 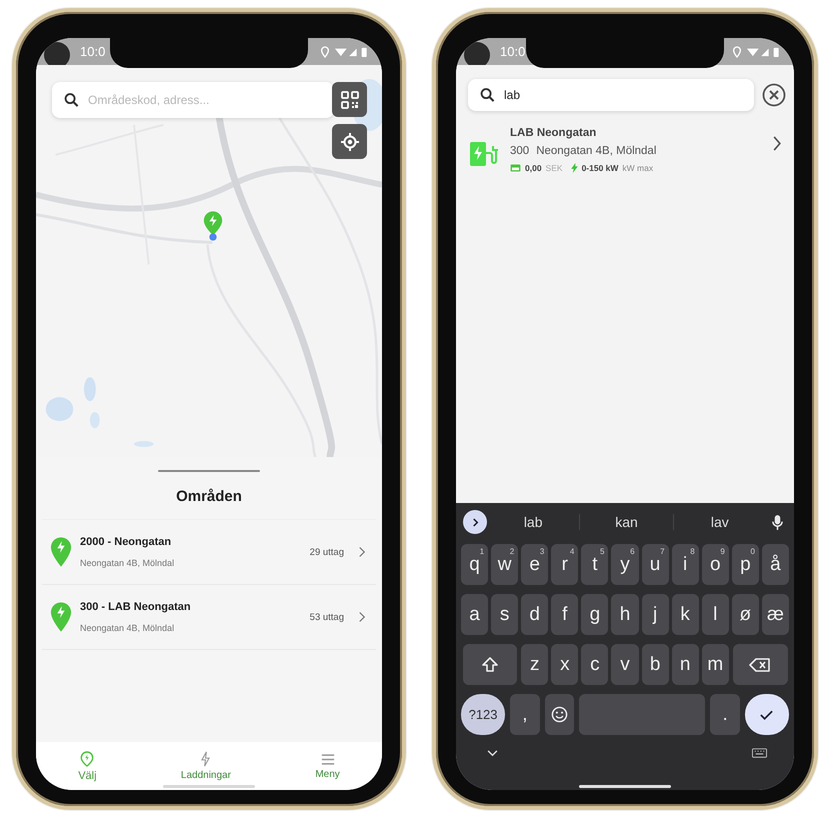 I want to click on keyboard-key: h, so click(x=625, y=614).